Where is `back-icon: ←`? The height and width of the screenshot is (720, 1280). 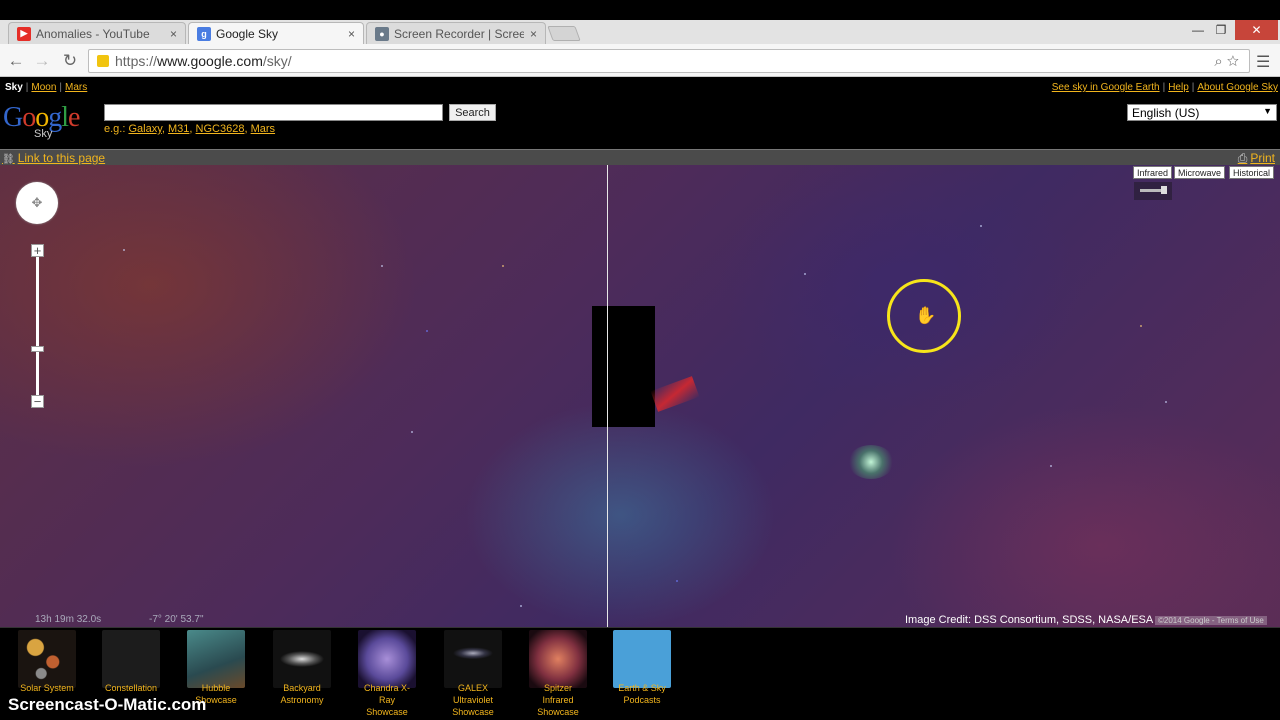 back-icon: ← is located at coordinates (16, 61).